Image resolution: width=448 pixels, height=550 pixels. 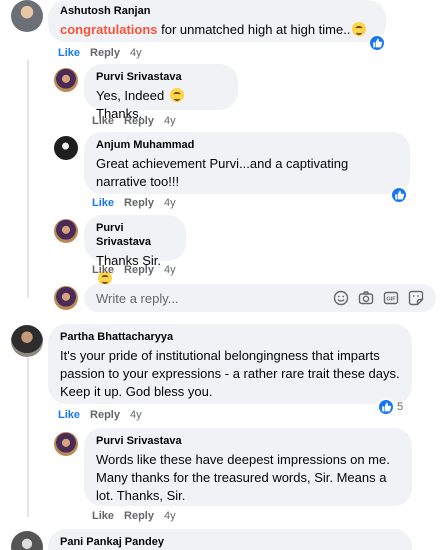 What do you see at coordinates (400, 407) in the screenshot?
I see `reaction-count: 5` at bounding box center [400, 407].